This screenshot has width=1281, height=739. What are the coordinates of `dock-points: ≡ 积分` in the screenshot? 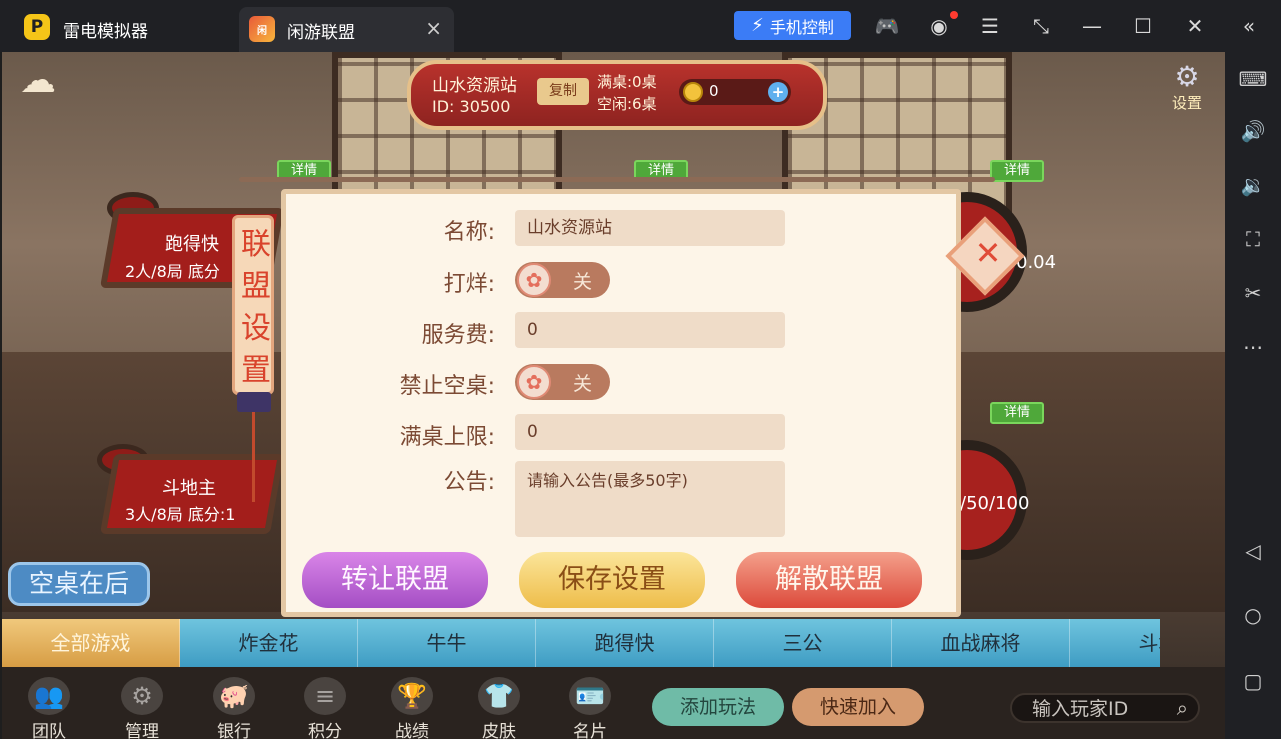 It's located at (325, 708).